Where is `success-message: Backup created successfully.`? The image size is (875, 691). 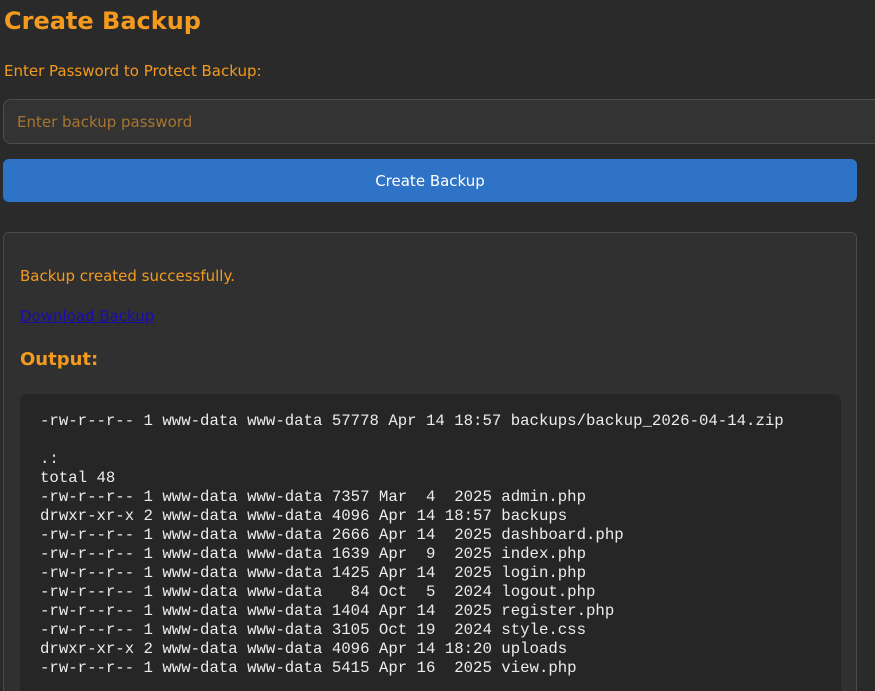 success-message: Backup created successfully. is located at coordinates (127, 276).